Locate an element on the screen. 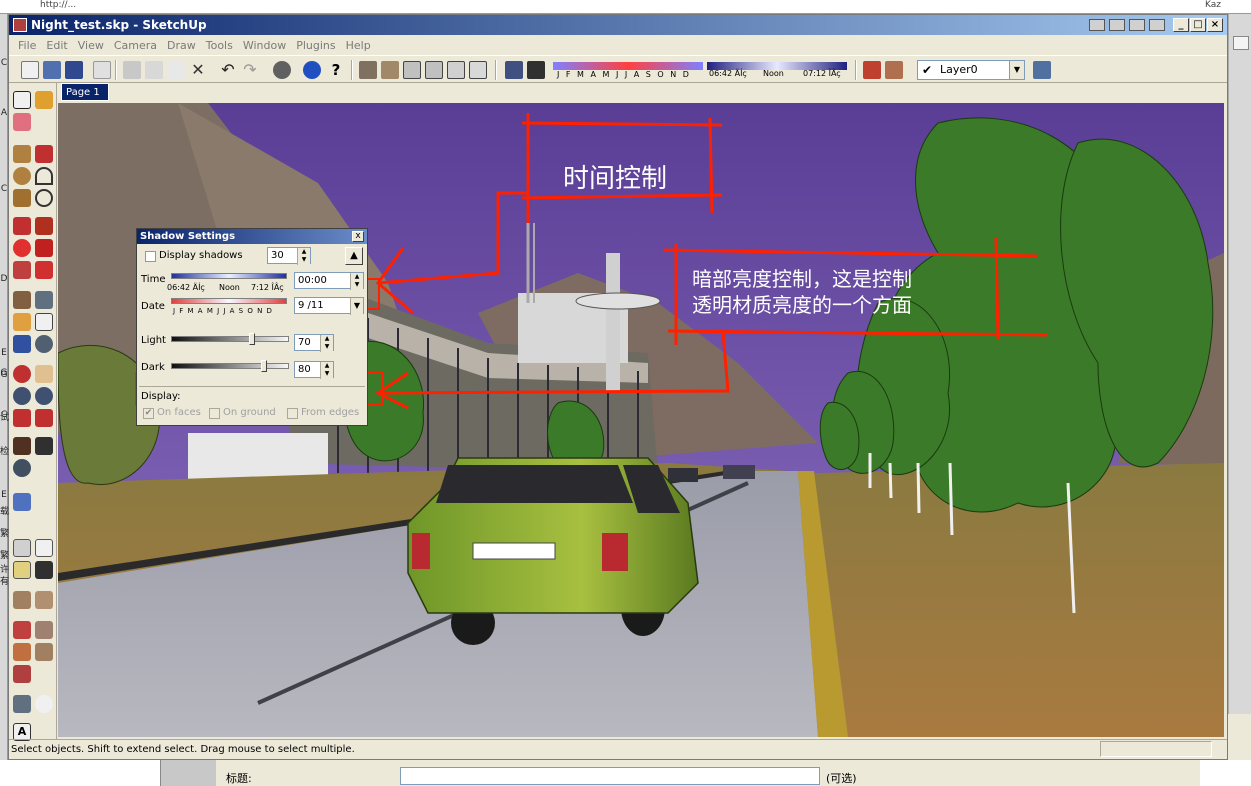 The height and width of the screenshot is (786, 1251). zoom-window-icon is located at coordinates (44, 396).